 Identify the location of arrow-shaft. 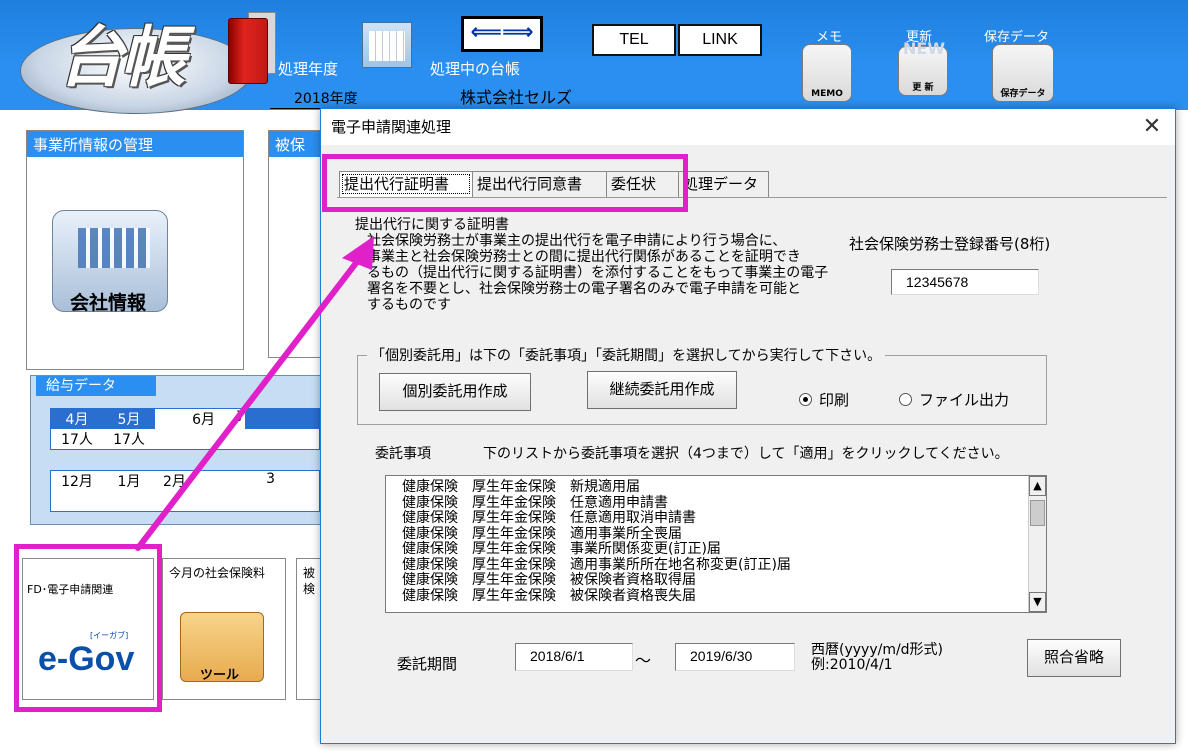
(252, 399).